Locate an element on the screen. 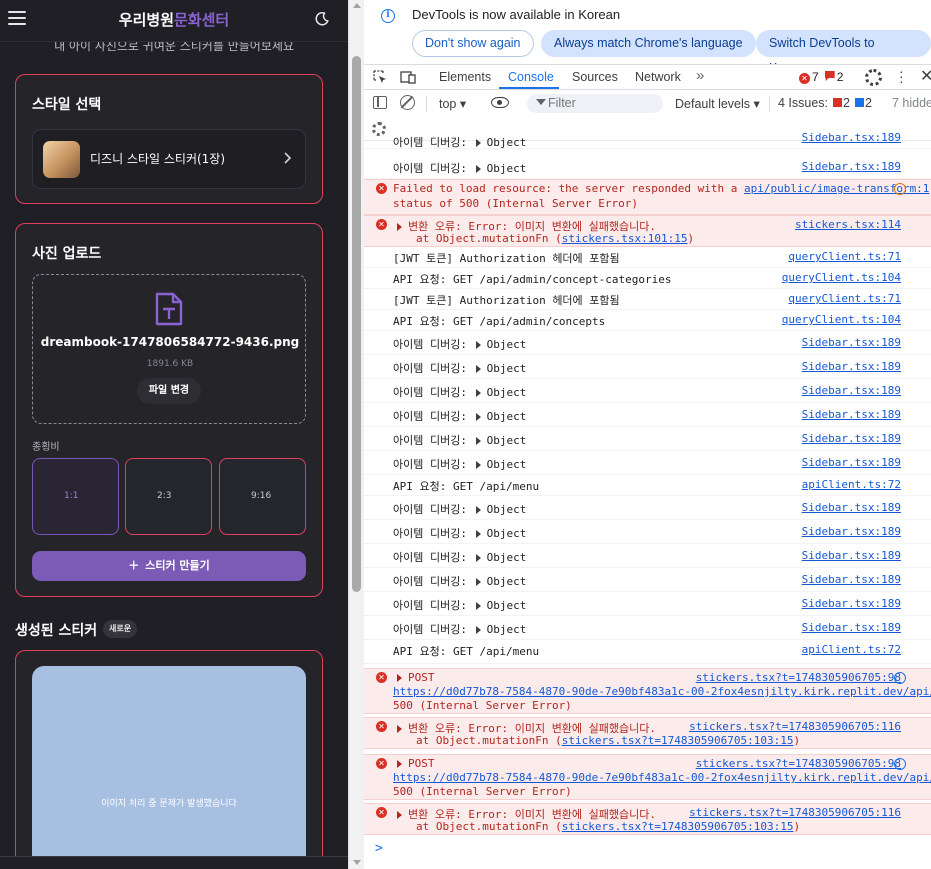 The height and width of the screenshot is (869, 931). page-scrollbar is located at coordinates (356, 434).